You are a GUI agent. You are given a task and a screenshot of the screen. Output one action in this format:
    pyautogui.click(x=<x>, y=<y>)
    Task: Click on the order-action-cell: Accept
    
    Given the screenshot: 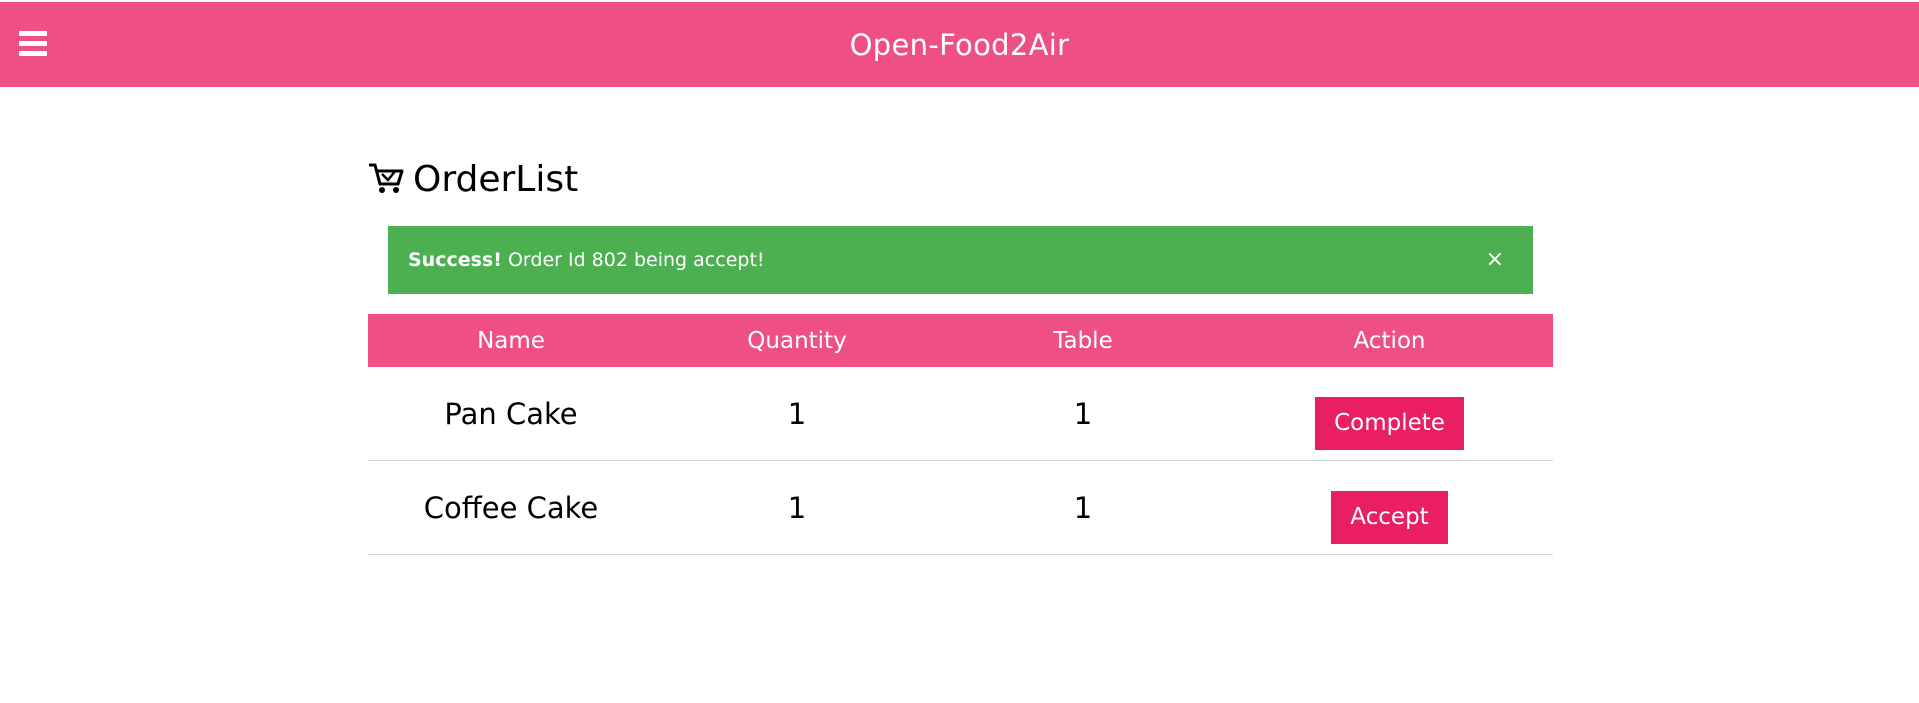 What is the action you would take?
    pyautogui.click(x=1389, y=507)
    